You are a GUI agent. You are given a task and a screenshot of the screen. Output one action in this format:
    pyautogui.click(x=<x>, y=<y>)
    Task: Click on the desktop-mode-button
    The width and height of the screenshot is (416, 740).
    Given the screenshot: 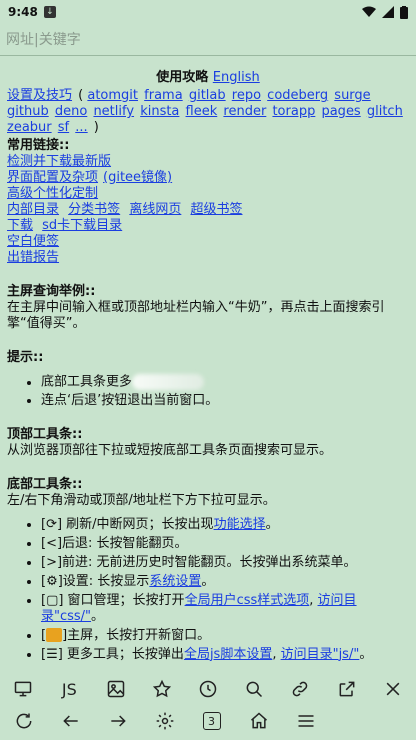 What is the action you would take?
    pyautogui.click(x=23, y=689)
    